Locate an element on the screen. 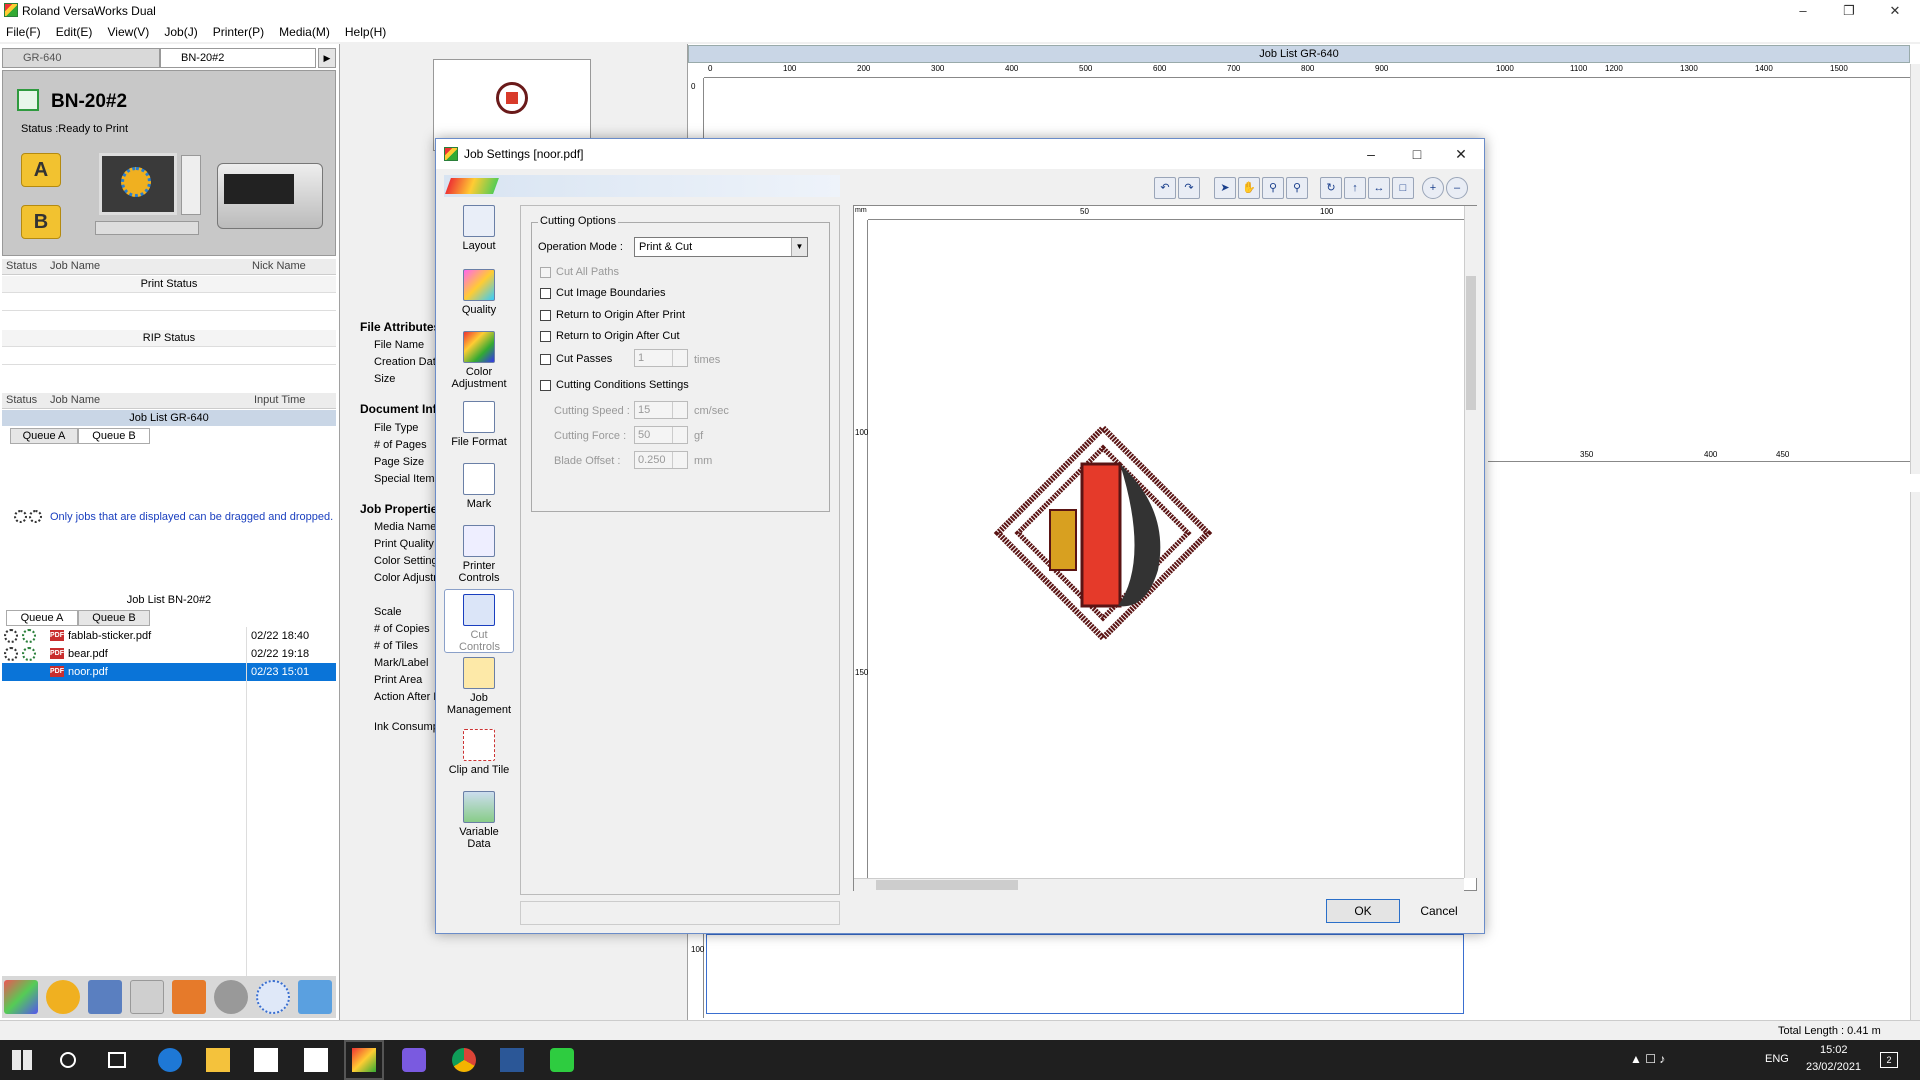  return-after-cut-checkbox is located at coordinates (545, 336).